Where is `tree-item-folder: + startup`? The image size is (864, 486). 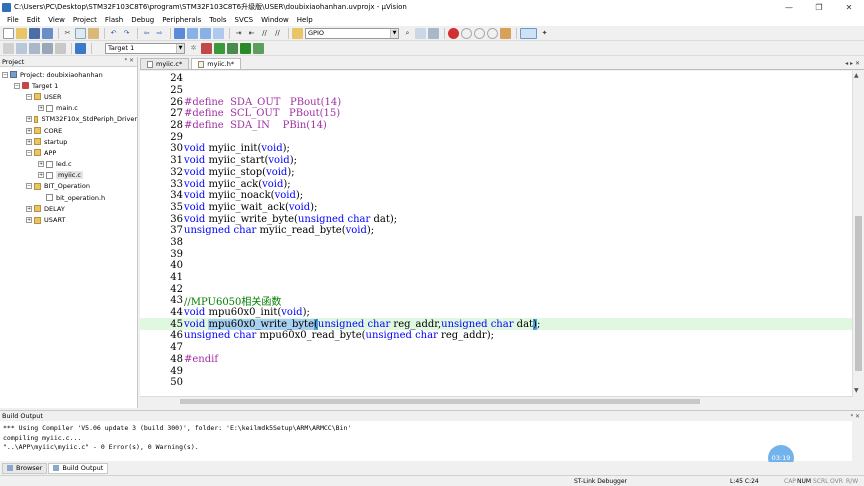
tree-item-folder: + startup is located at coordinates (68, 141).